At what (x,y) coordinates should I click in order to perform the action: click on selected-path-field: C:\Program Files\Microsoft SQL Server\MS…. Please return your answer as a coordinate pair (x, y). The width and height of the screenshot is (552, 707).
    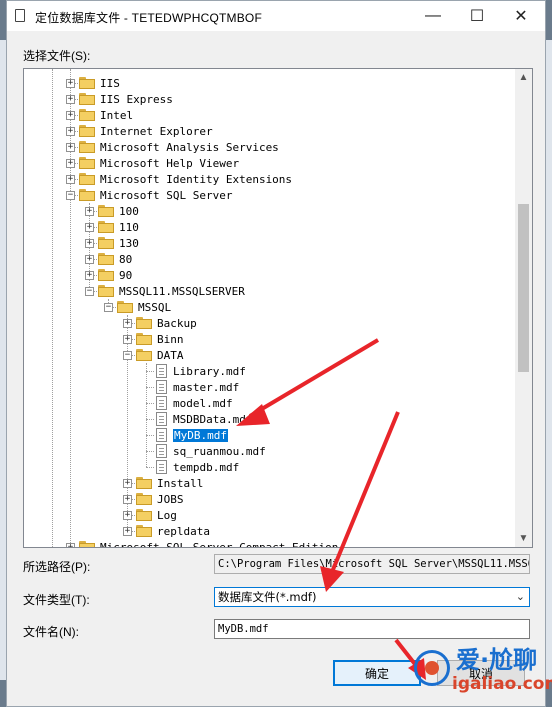
    Looking at the image, I should click on (372, 564).